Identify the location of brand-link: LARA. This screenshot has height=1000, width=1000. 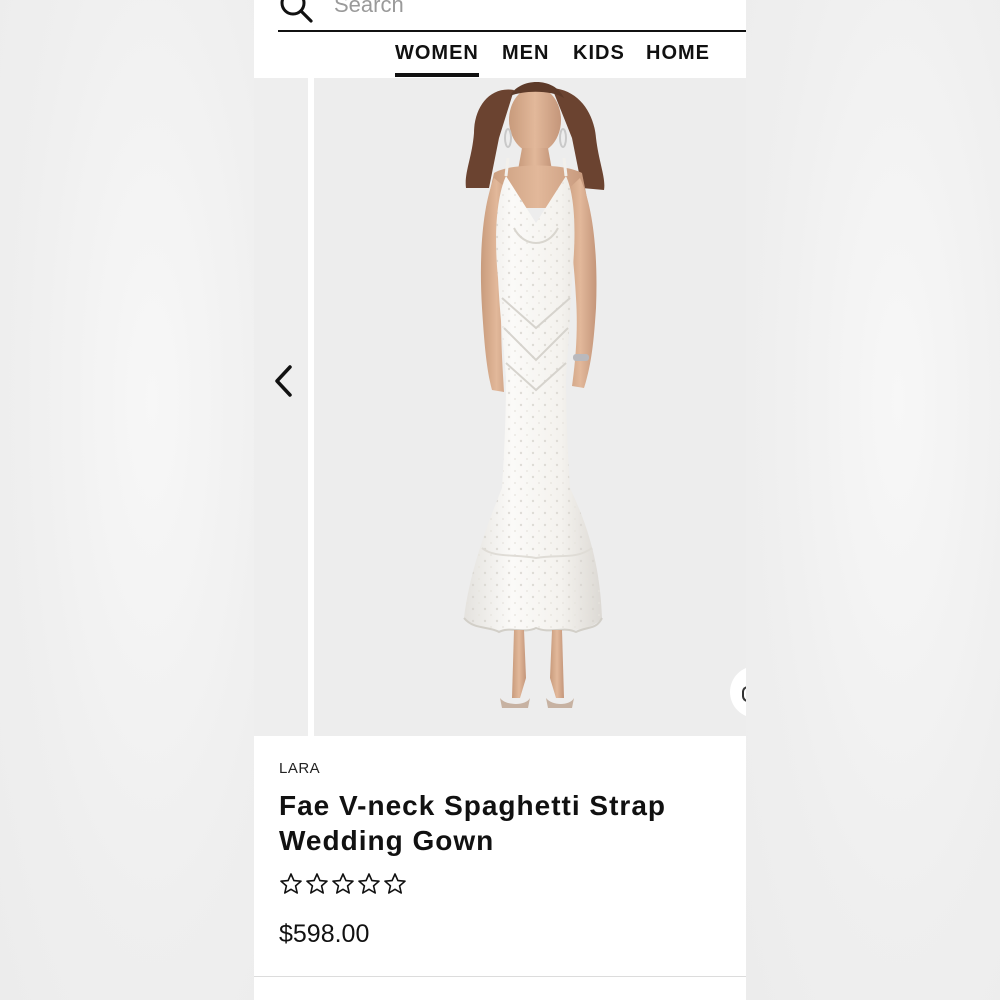
(299, 768).